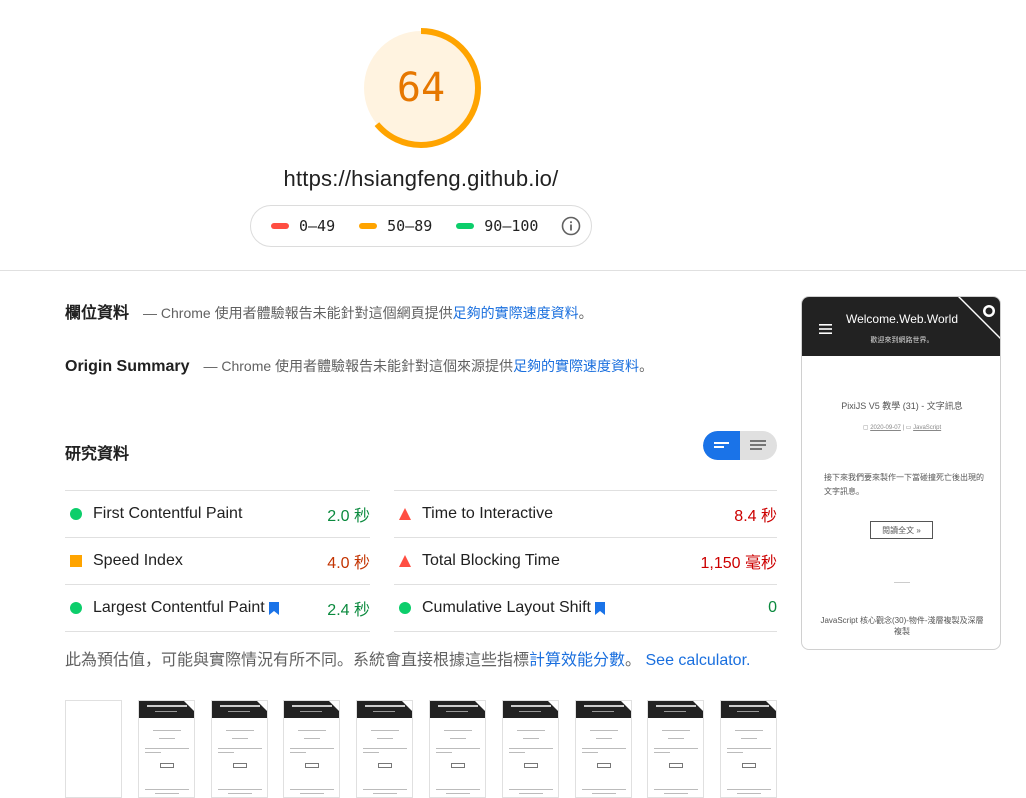 The height and width of the screenshot is (798, 1026). What do you see at coordinates (168, 513) in the screenshot?
I see `metric-fcp-name: First Contentful Paint` at bounding box center [168, 513].